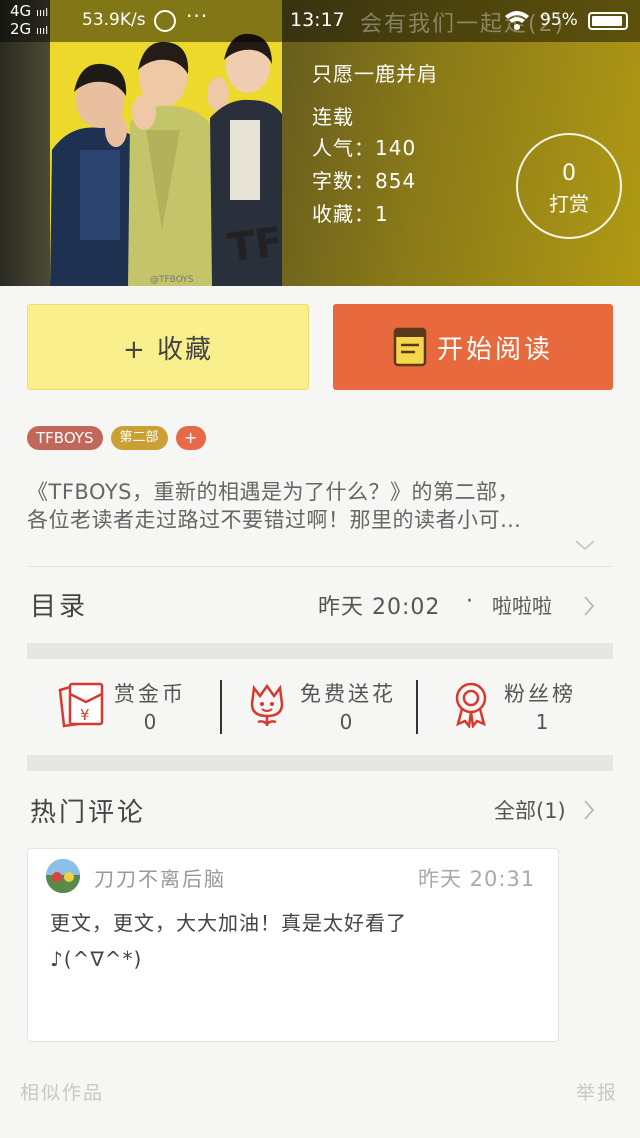 This screenshot has width=640, height=1138. Describe the element at coordinates (396, 181) in the screenshot. I see `word-count-value: 854` at that location.